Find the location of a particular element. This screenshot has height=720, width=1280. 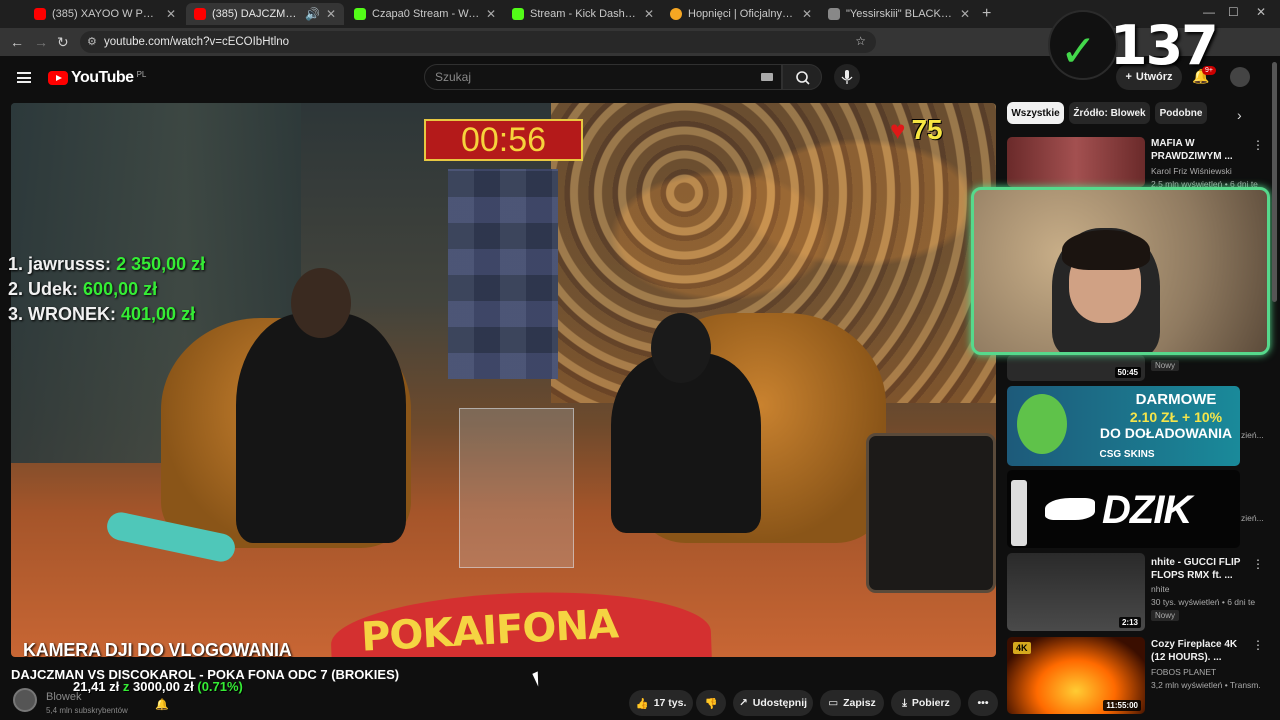

site-favicon-icon is located at coordinates (834, 14).